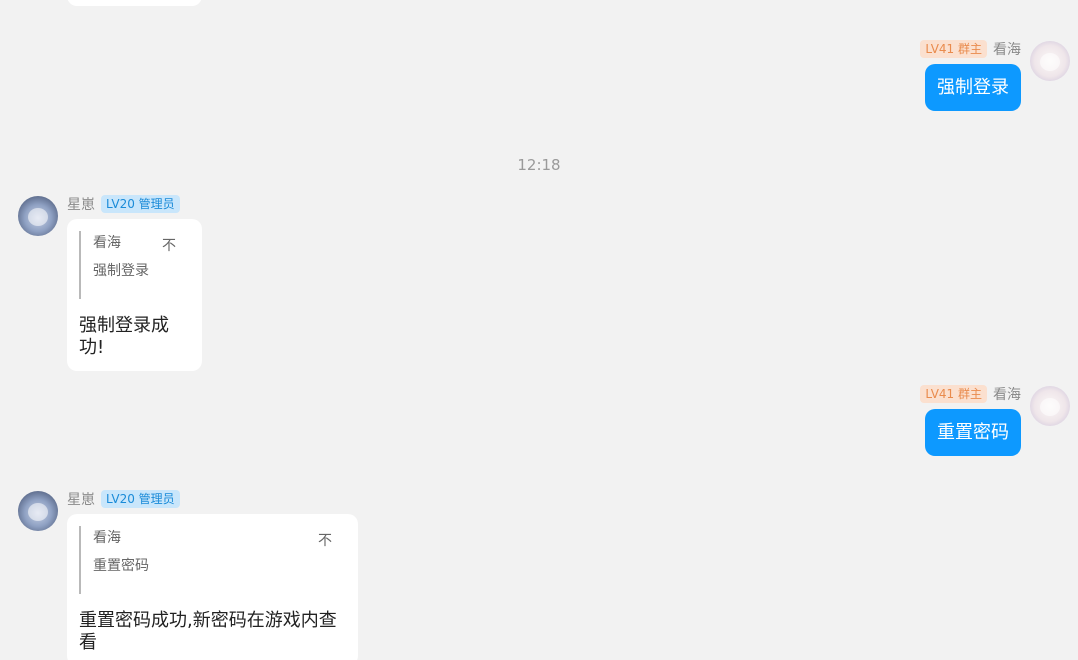  I want to click on timestamp: 12:18, so click(539, 165).